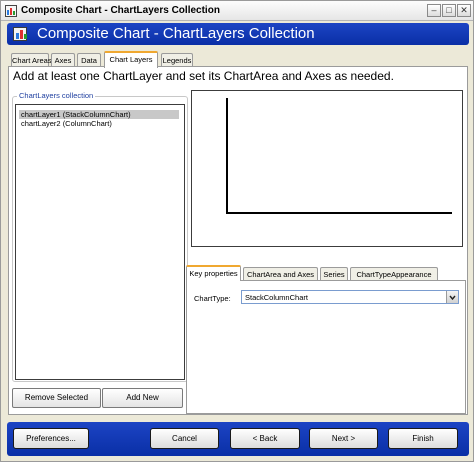 Image resolution: width=474 pixels, height=462 pixels. Describe the element at coordinates (452, 297) in the screenshot. I see `chevron-down-icon` at that location.